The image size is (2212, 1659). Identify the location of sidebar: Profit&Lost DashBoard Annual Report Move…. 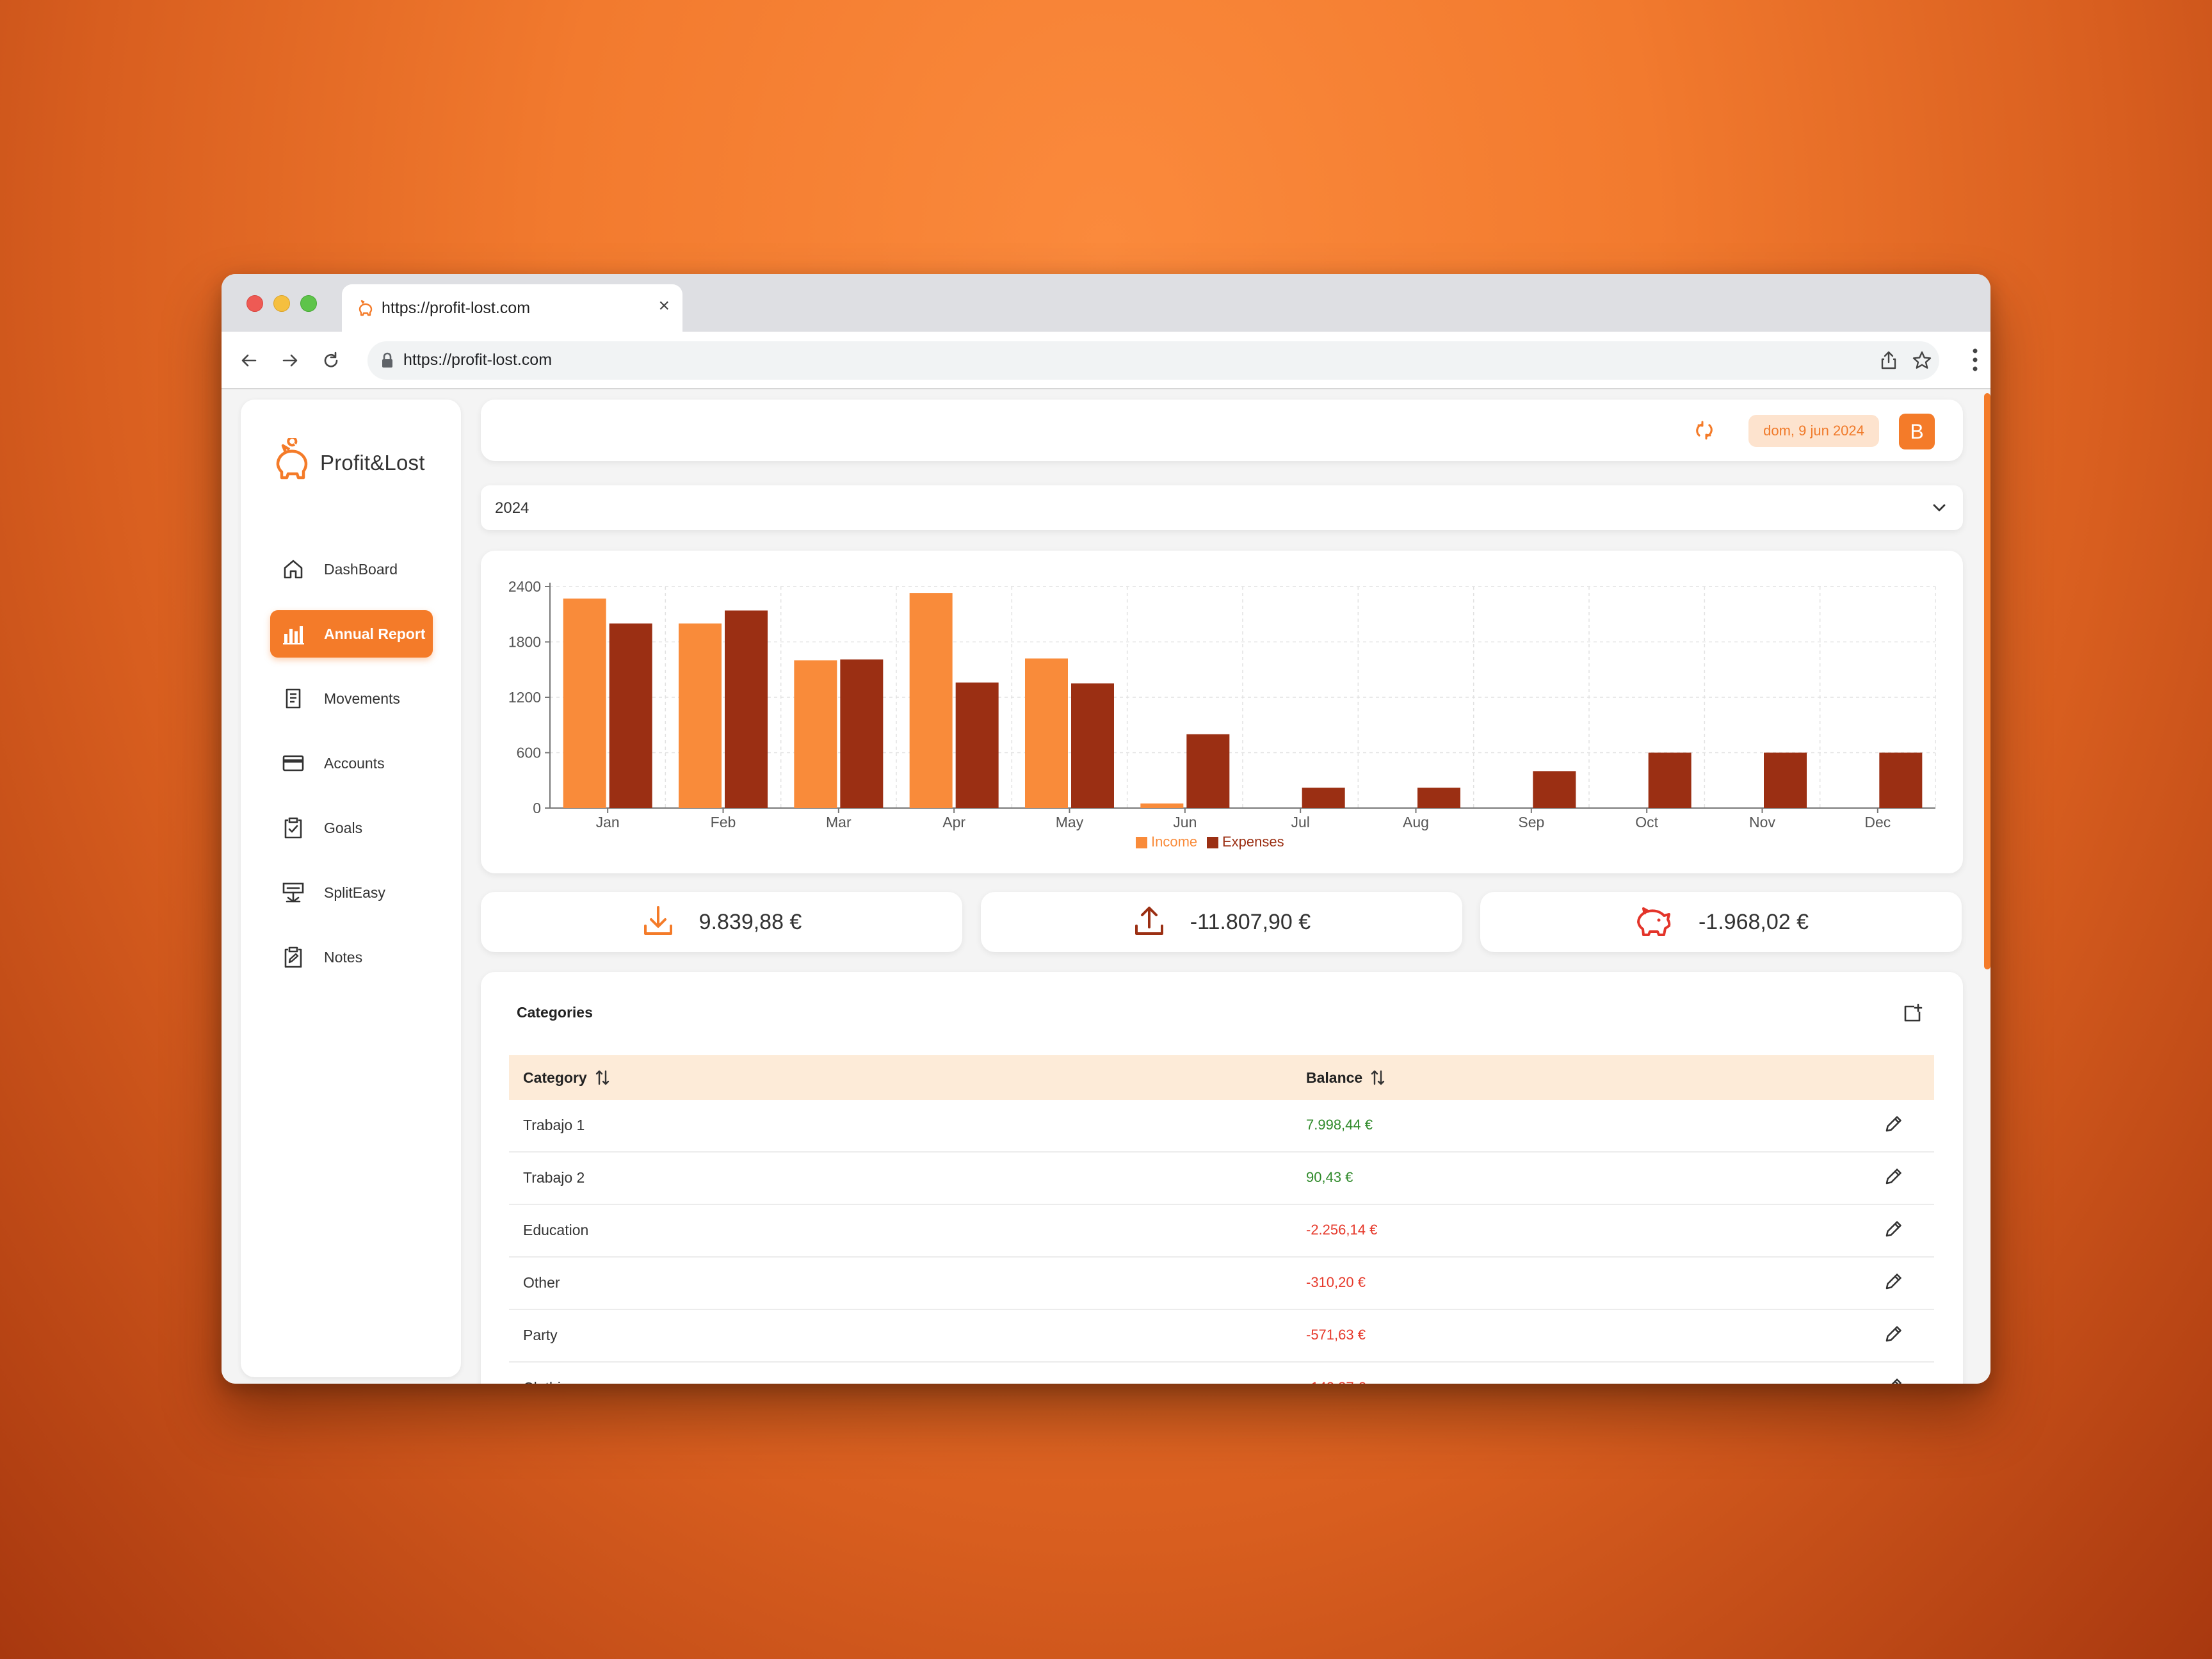
(351, 888).